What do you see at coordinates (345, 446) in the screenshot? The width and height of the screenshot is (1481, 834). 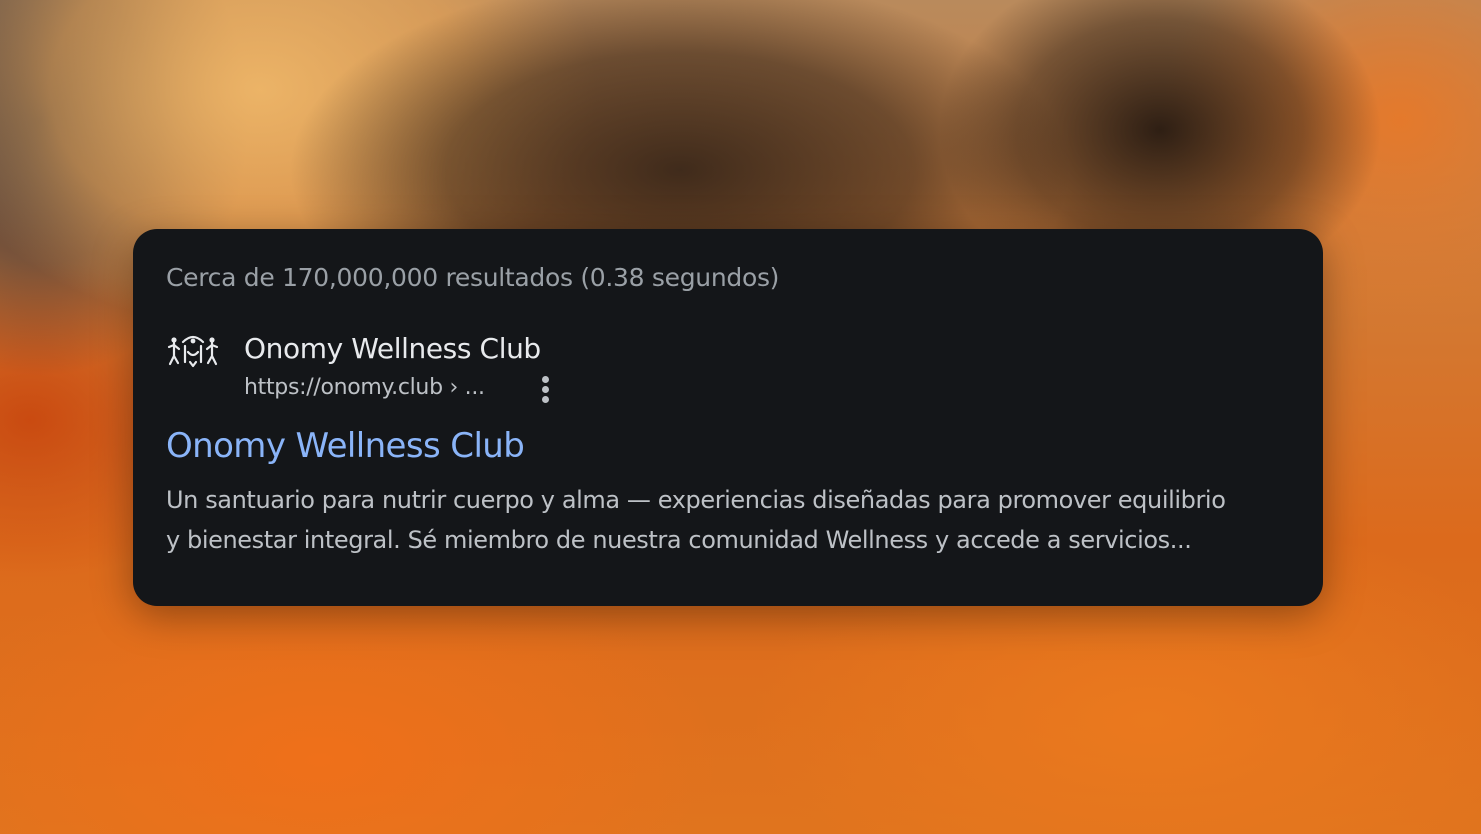 I see `result-title-link: Onomy Wellness Club` at bounding box center [345, 446].